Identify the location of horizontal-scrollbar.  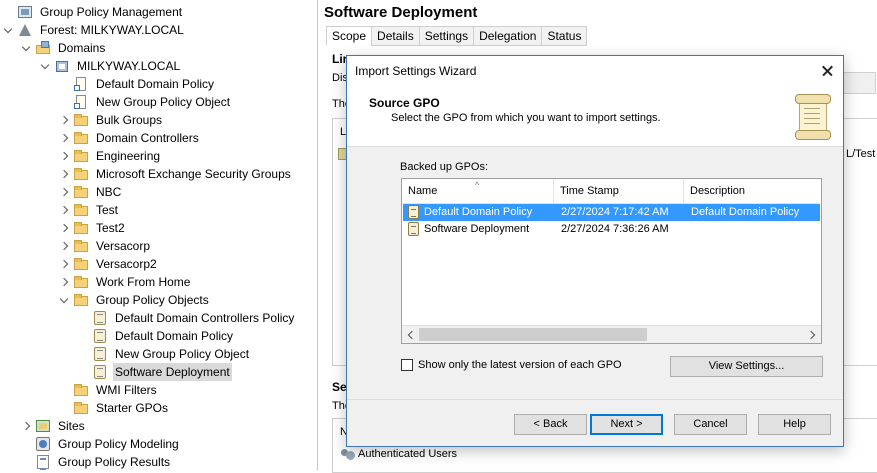
(611, 334).